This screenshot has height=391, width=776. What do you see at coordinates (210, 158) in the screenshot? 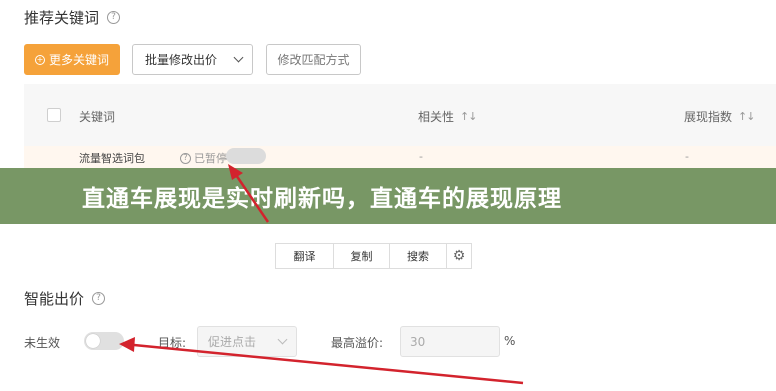
I see `row-status-text: 已暂停` at bounding box center [210, 158].